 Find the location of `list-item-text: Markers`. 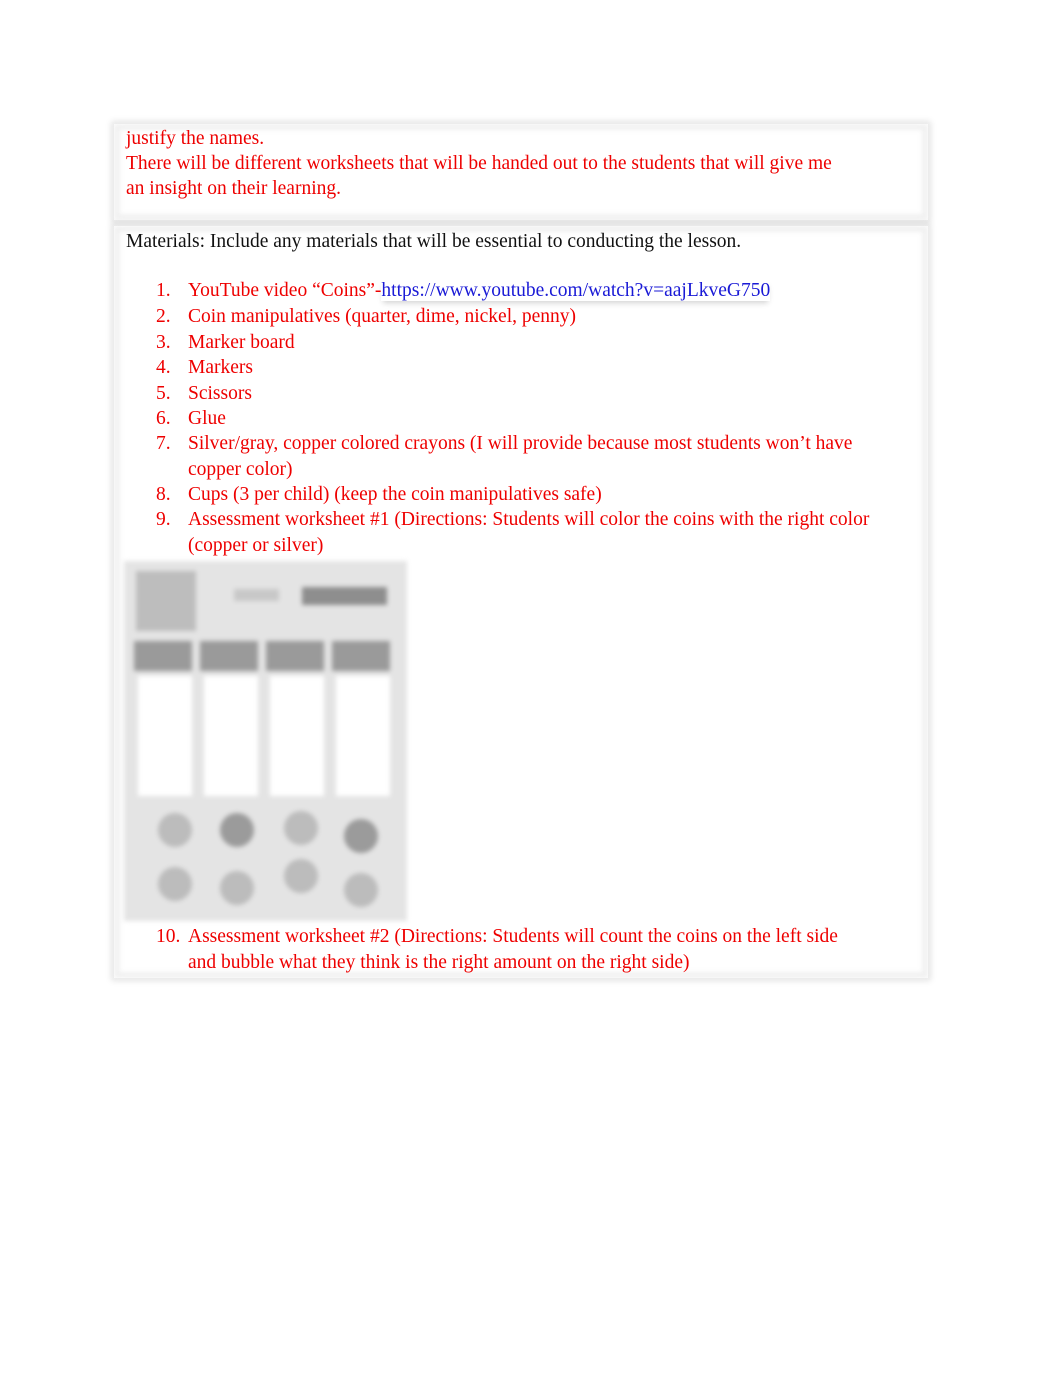

list-item-text: Markers is located at coordinates (220, 367).